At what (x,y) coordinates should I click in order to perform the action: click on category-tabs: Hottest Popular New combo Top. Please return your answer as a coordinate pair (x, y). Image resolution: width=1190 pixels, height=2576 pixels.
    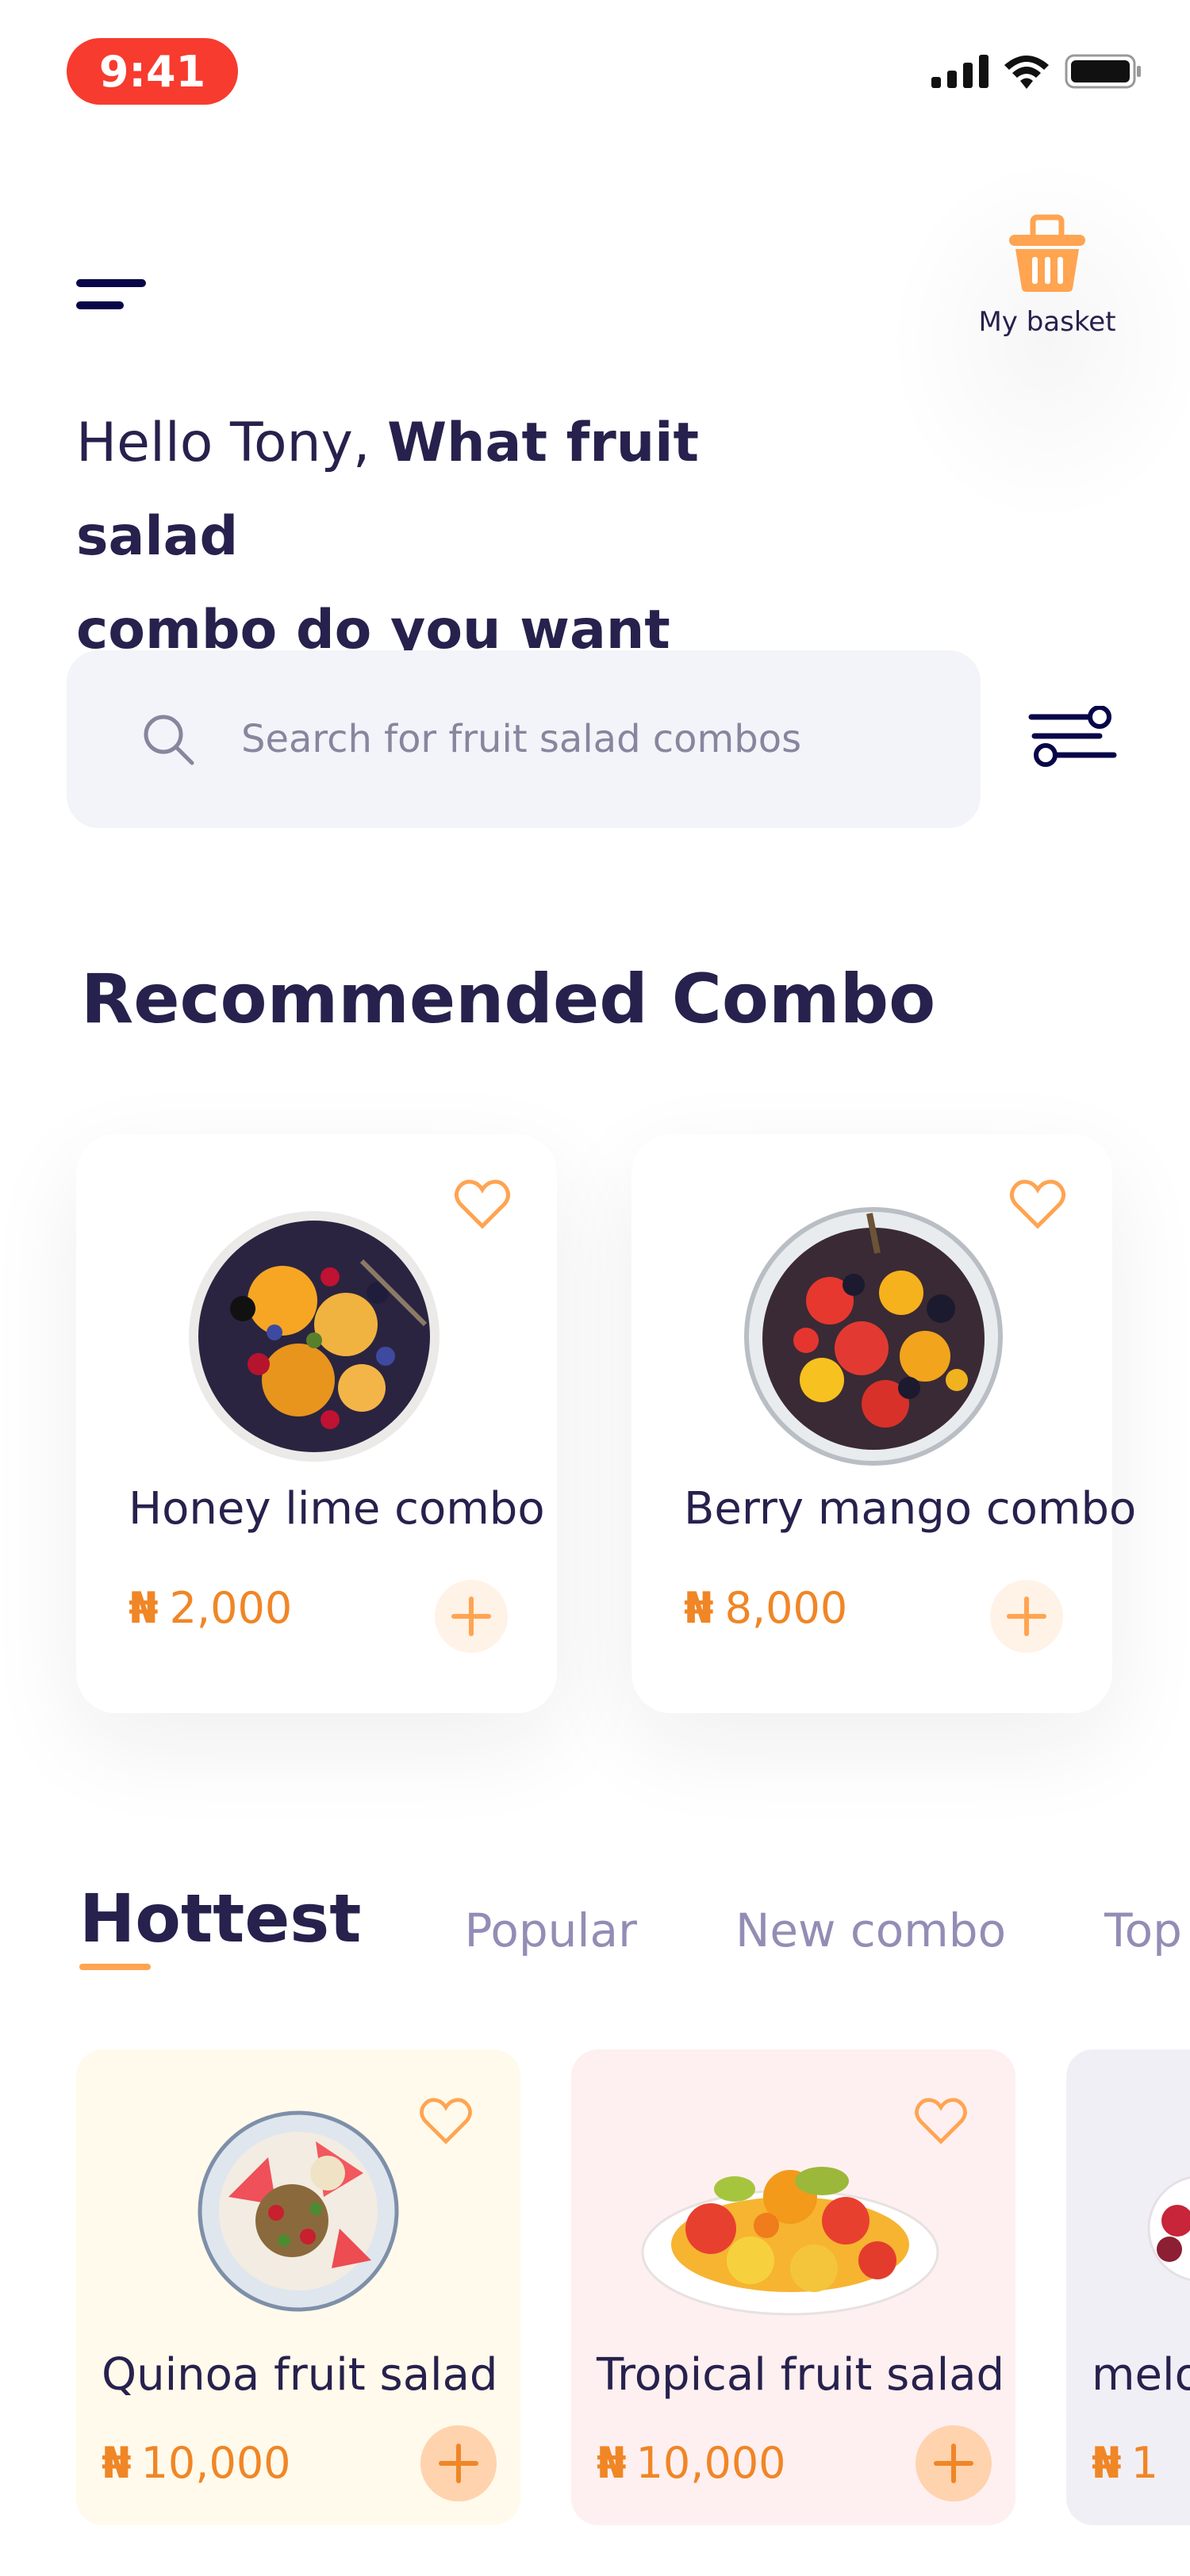
    Looking at the image, I should click on (634, 1919).